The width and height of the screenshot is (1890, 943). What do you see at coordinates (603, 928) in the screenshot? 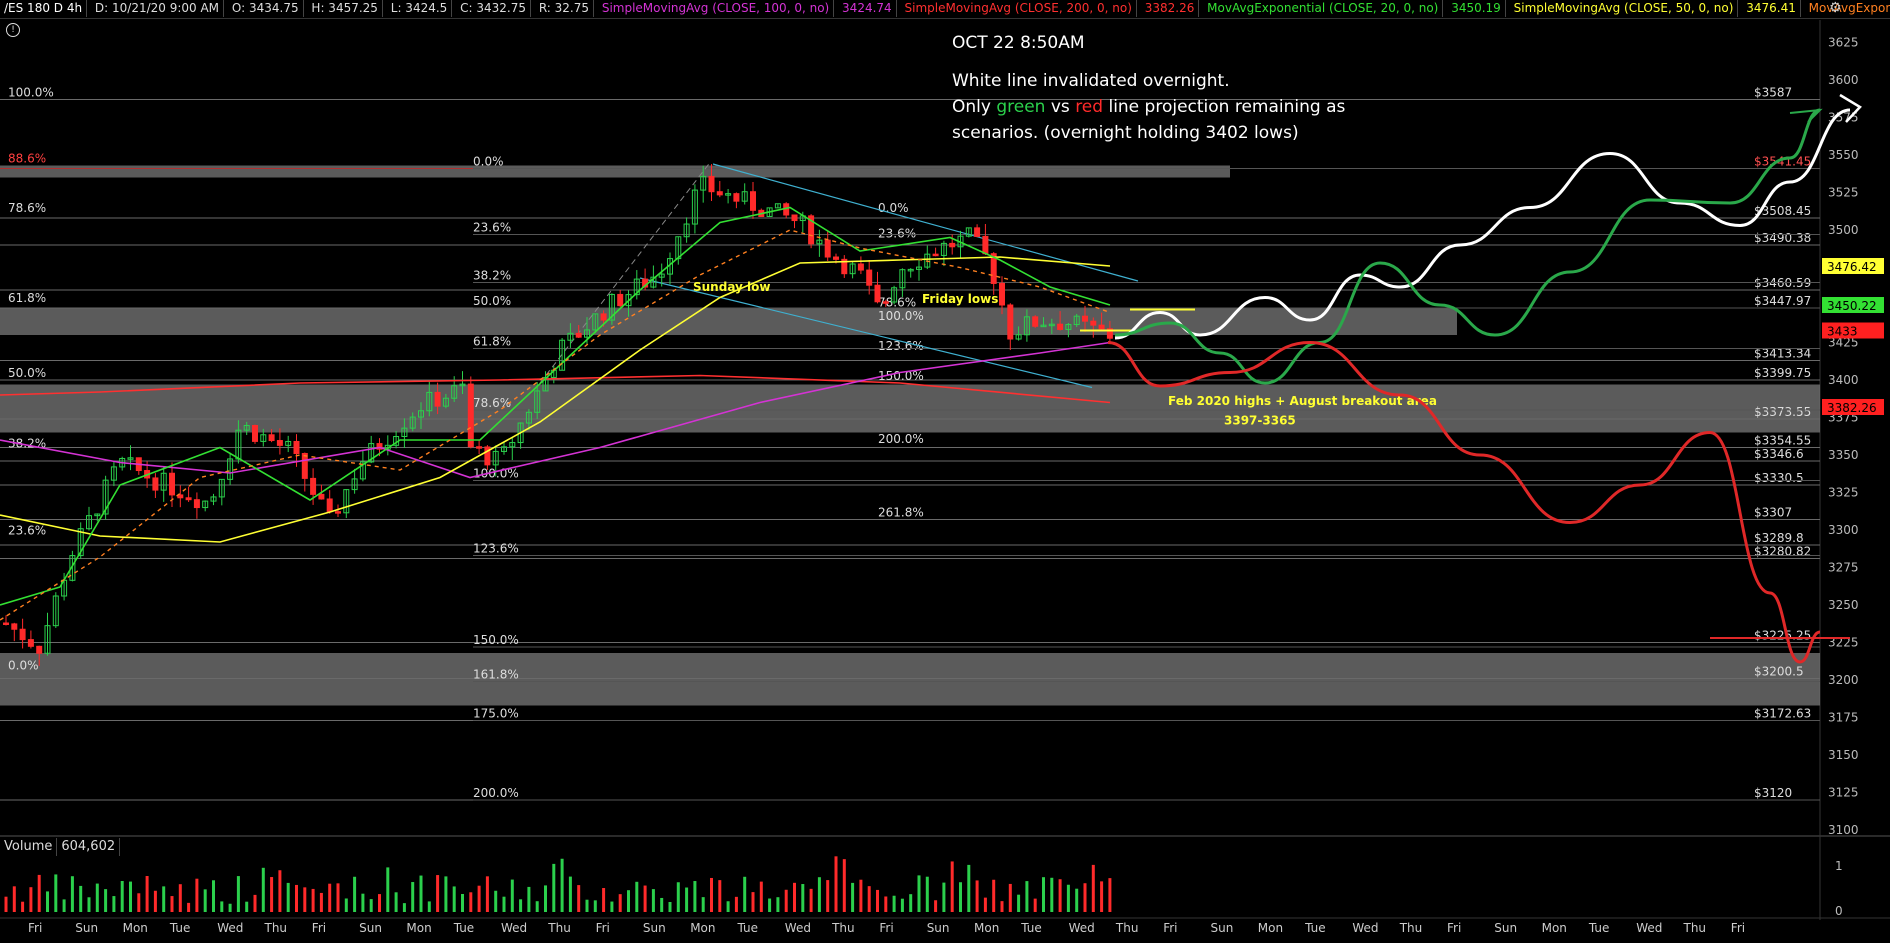
I see `x-tick-label: Fri` at bounding box center [603, 928].